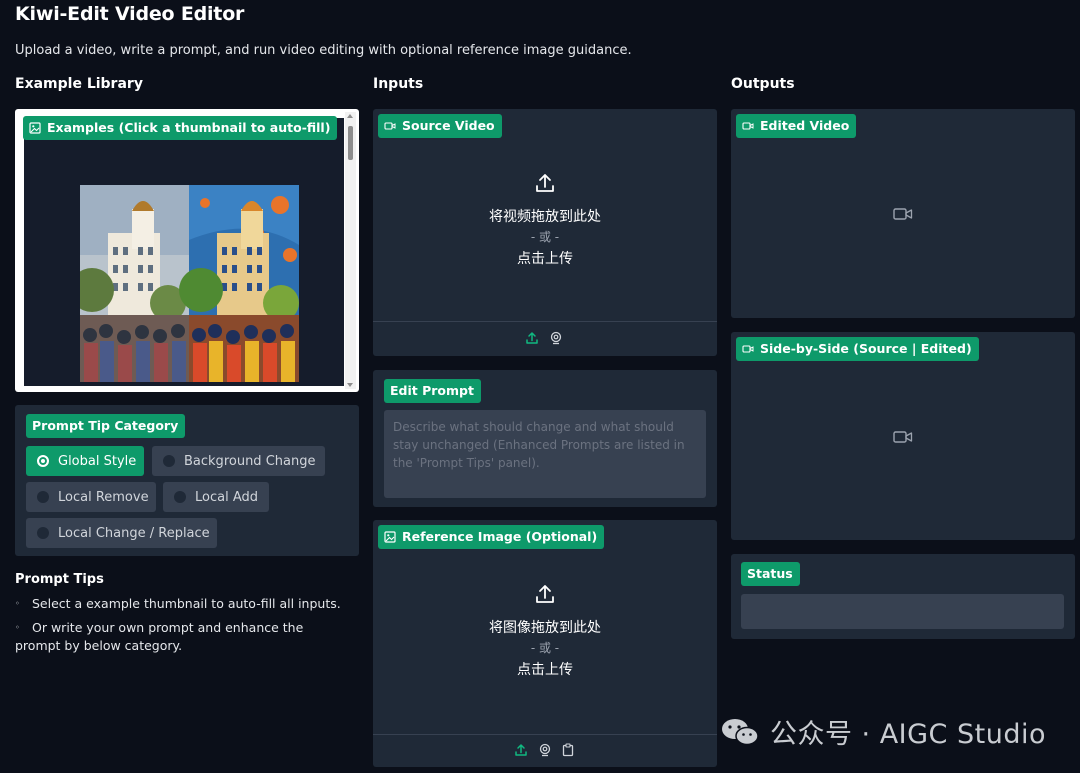 The height and width of the screenshot is (773, 1080). What do you see at coordinates (796, 126) in the screenshot?
I see `edited-video-label: Edited Video` at bounding box center [796, 126].